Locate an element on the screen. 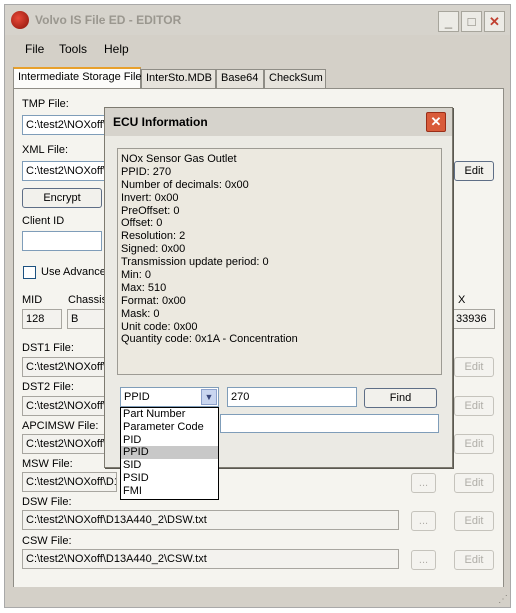  title-bar: Volvo IS File ED - EDITOR _ □ ✕ is located at coordinates (257, 20).